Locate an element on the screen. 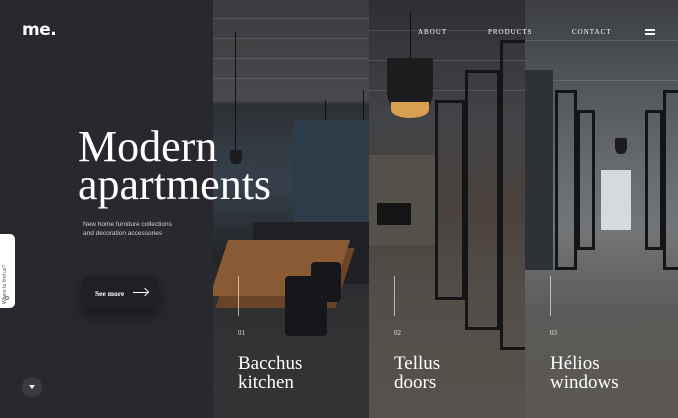 This screenshot has width=678, height=418. pendant-lamp is located at coordinates (621, 146).